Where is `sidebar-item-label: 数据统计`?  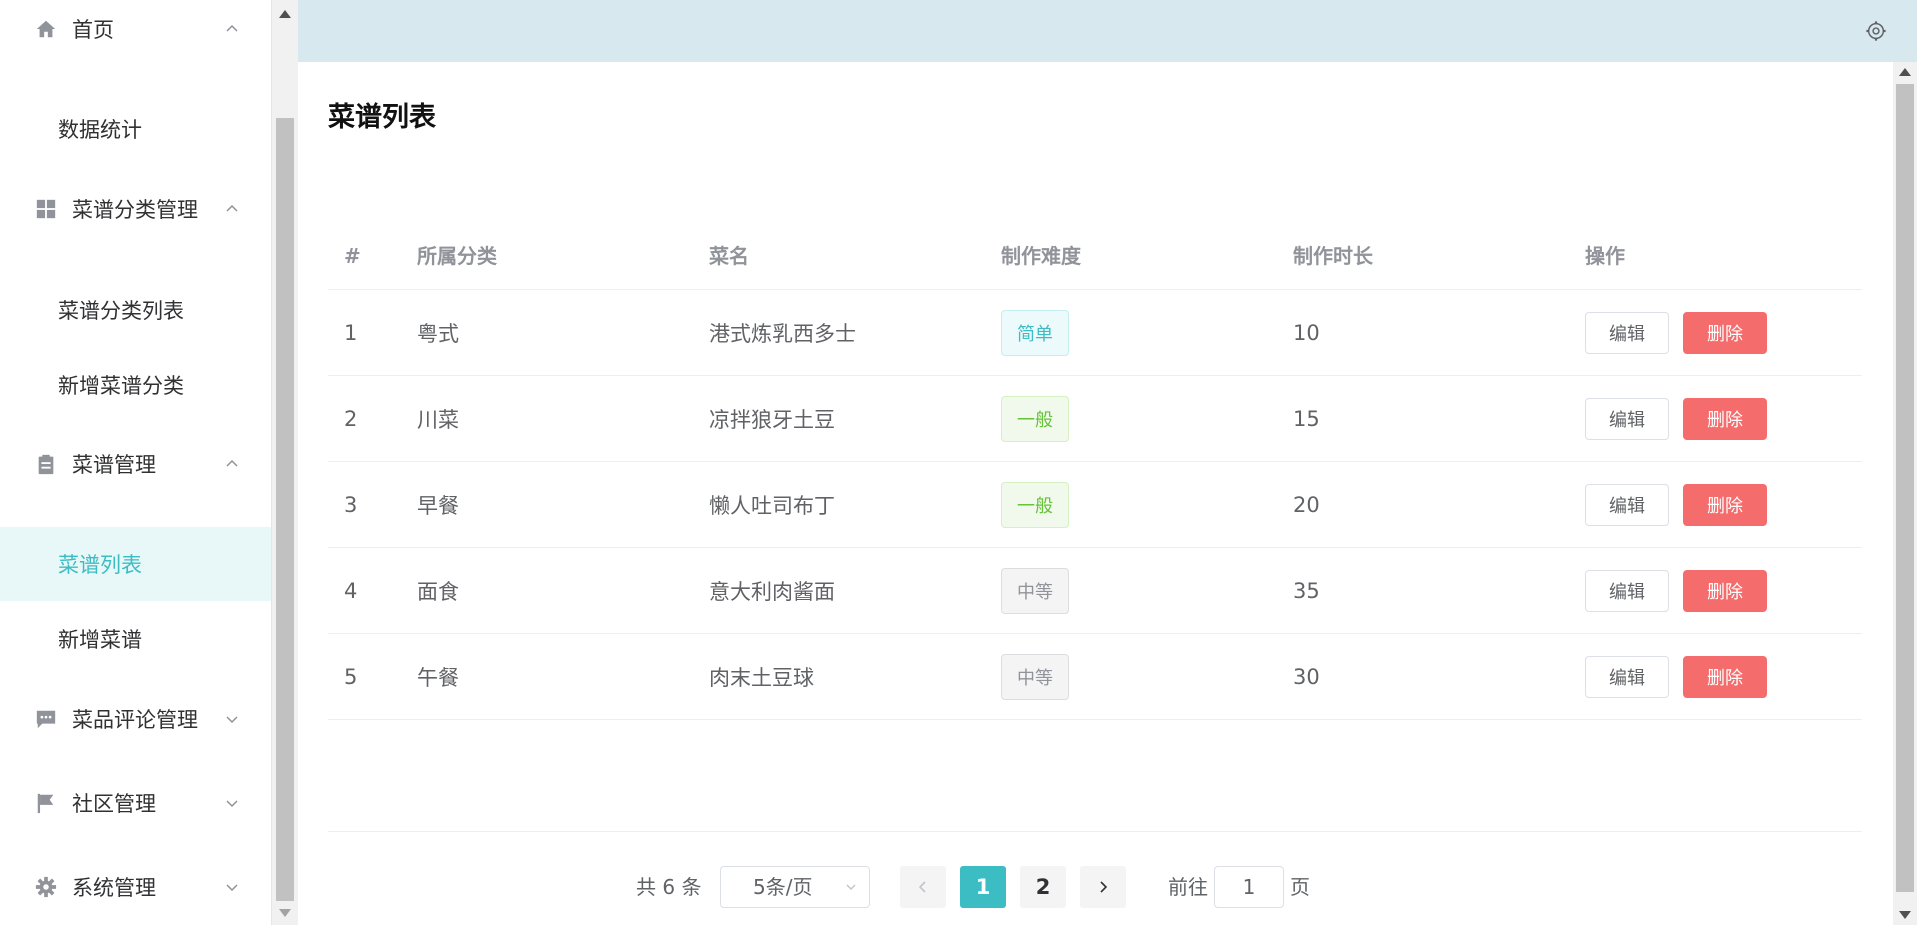
sidebar-item-label: 数据统计 is located at coordinates (100, 130).